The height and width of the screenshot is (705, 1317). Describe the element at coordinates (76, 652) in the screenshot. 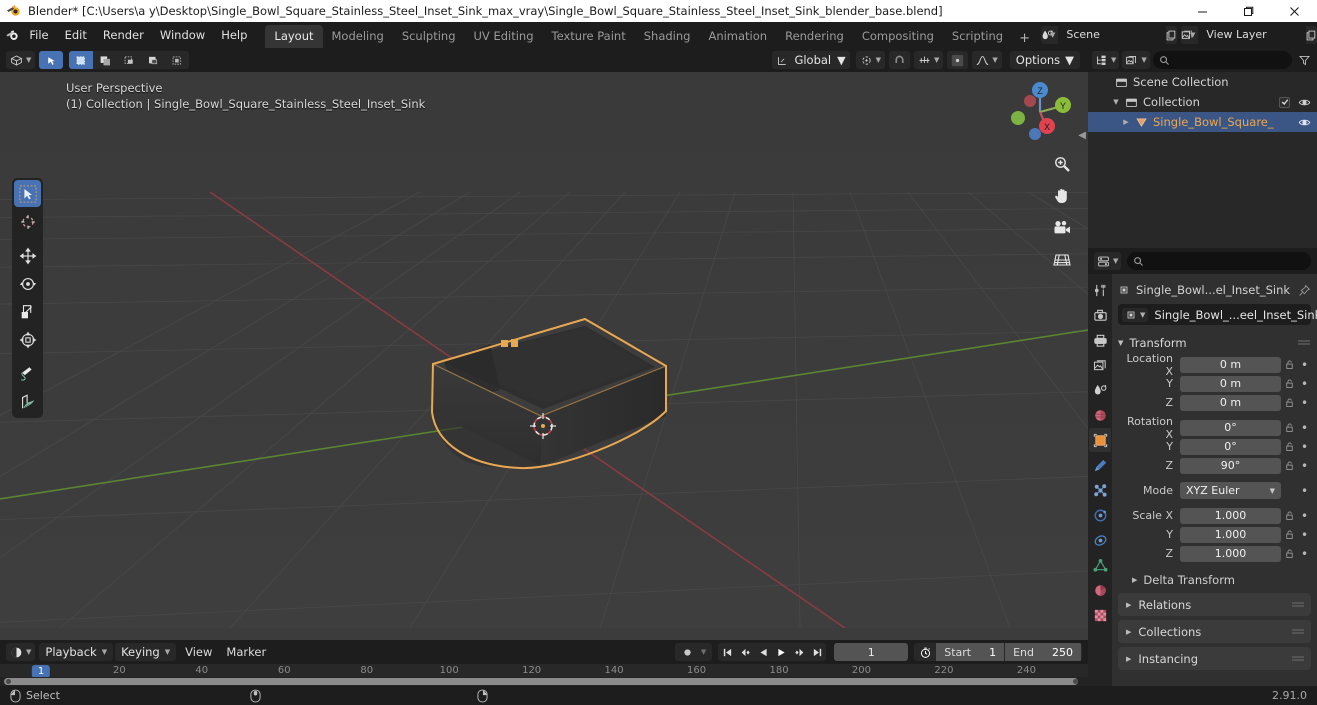

I see `timeline-playback-menu: Playback ▼` at that location.